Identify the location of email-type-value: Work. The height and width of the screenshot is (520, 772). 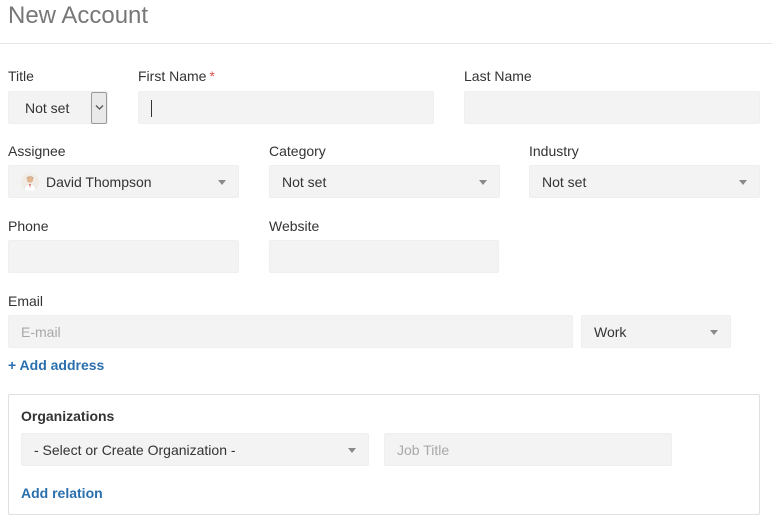
(610, 332).